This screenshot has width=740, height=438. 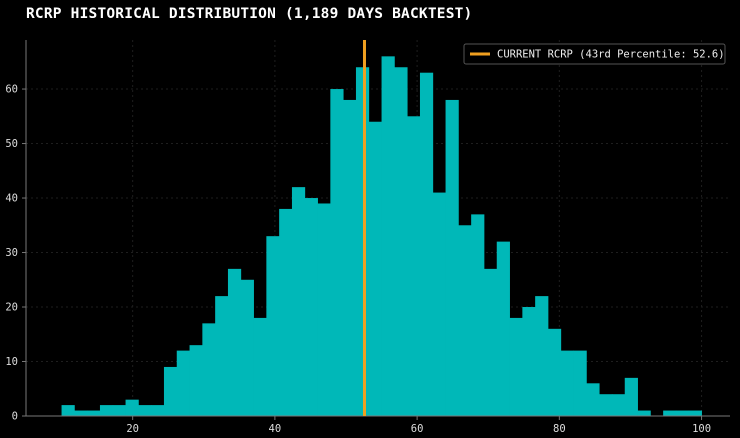 What do you see at coordinates (611, 55) in the screenshot?
I see `legend-label: CURRENT RCRP (43rd Percentile: 52.6)` at bounding box center [611, 55].